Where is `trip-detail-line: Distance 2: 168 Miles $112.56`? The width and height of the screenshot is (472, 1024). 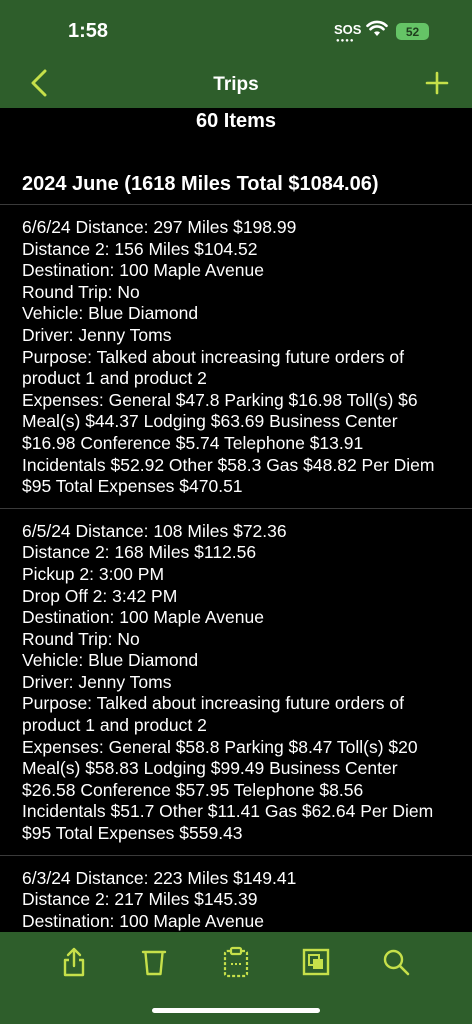 trip-detail-line: Distance 2: 168 Miles $112.56 is located at coordinates (139, 552).